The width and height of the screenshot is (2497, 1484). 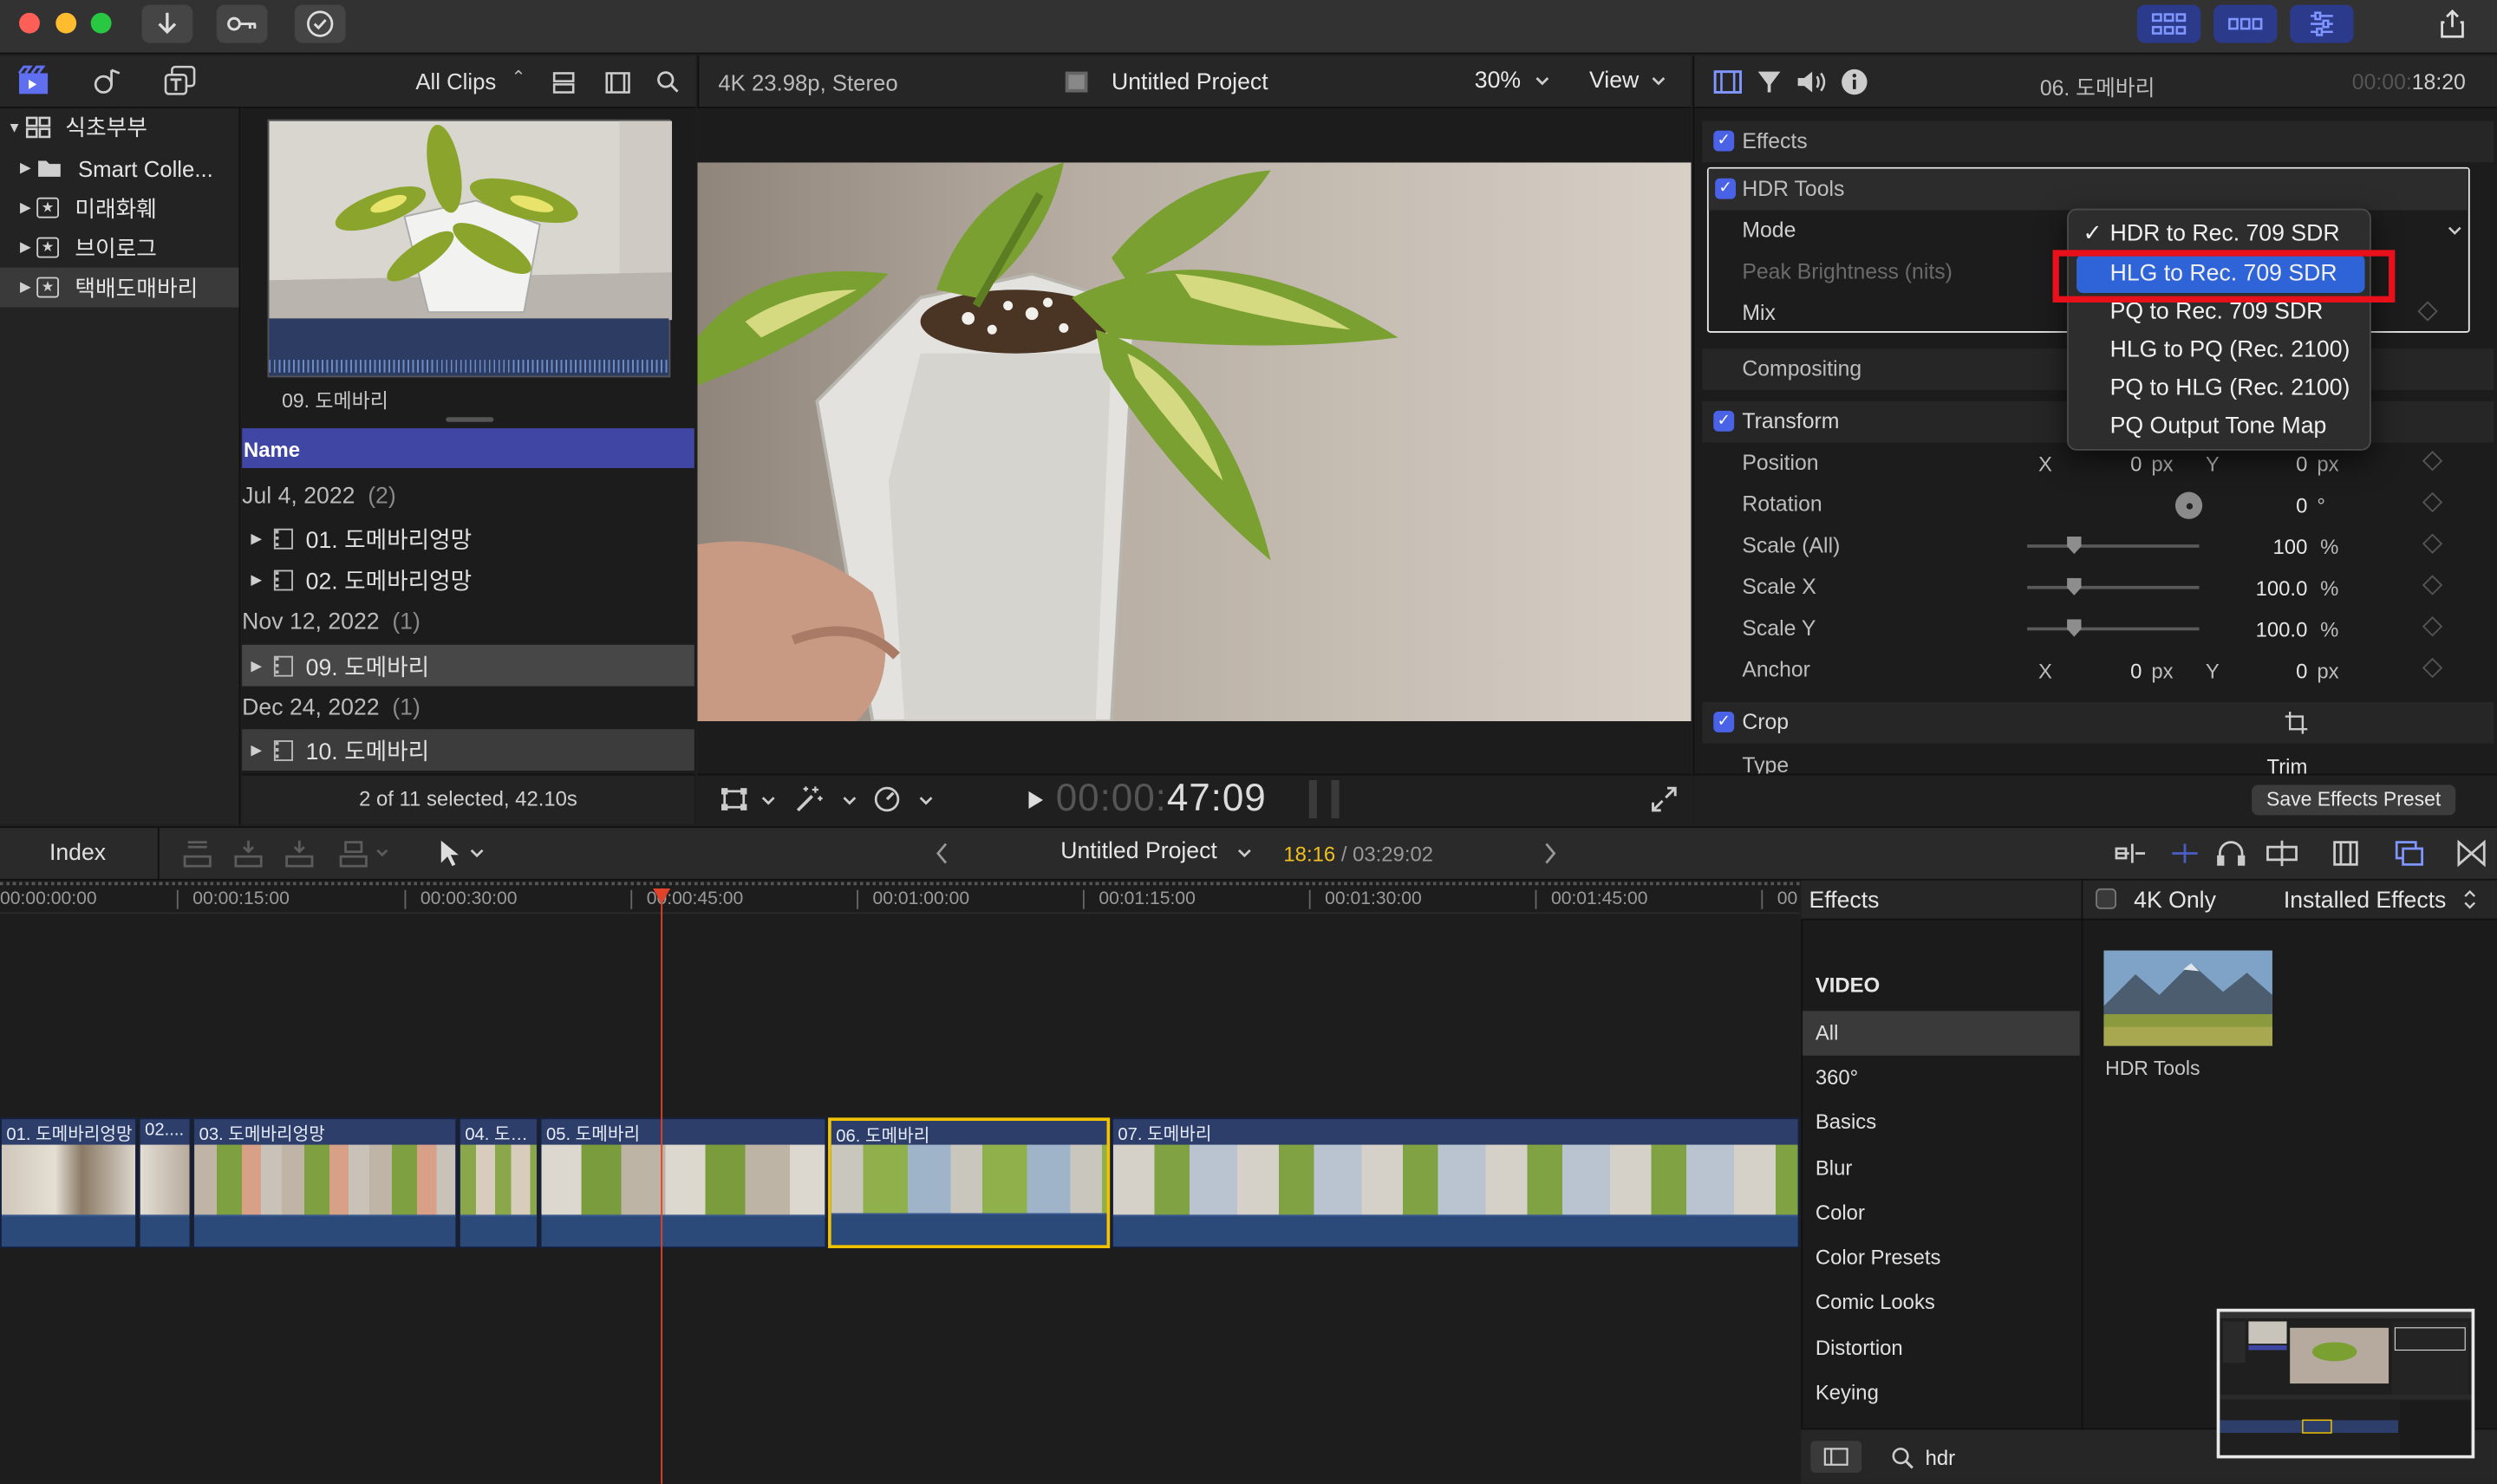 What do you see at coordinates (969, 1182) in the screenshot?
I see `timeline-clip-selected: 06. 도메바리` at bounding box center [969, 1182].